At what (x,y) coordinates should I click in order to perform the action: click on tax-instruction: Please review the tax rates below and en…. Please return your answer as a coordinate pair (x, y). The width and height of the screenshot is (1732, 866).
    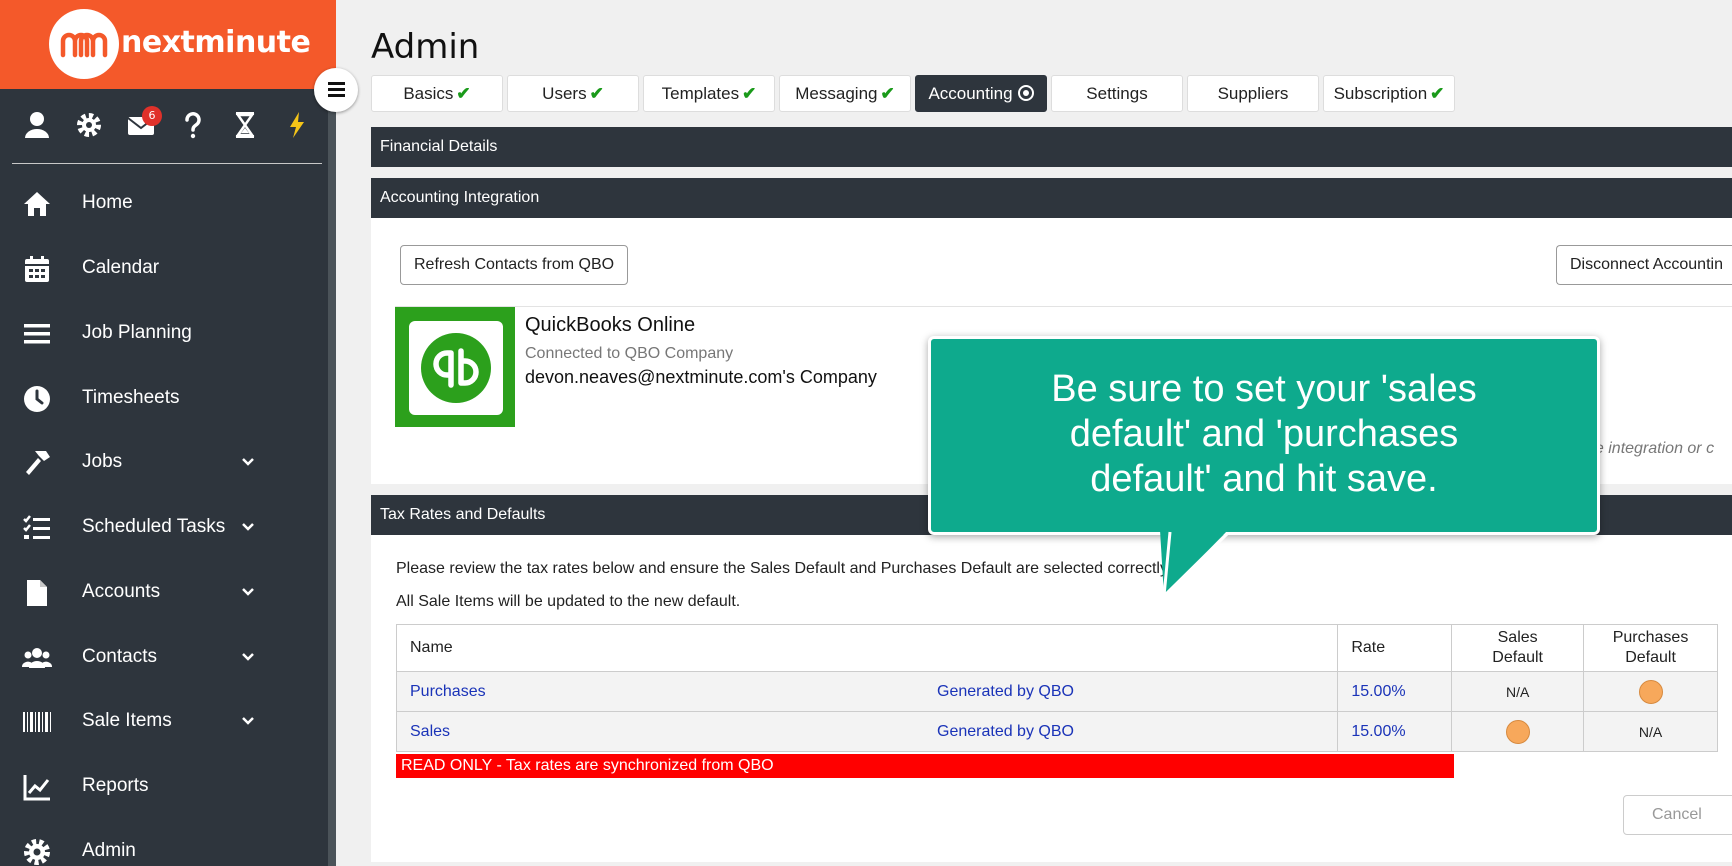
    Looking at the image, I should click on (784, 568).